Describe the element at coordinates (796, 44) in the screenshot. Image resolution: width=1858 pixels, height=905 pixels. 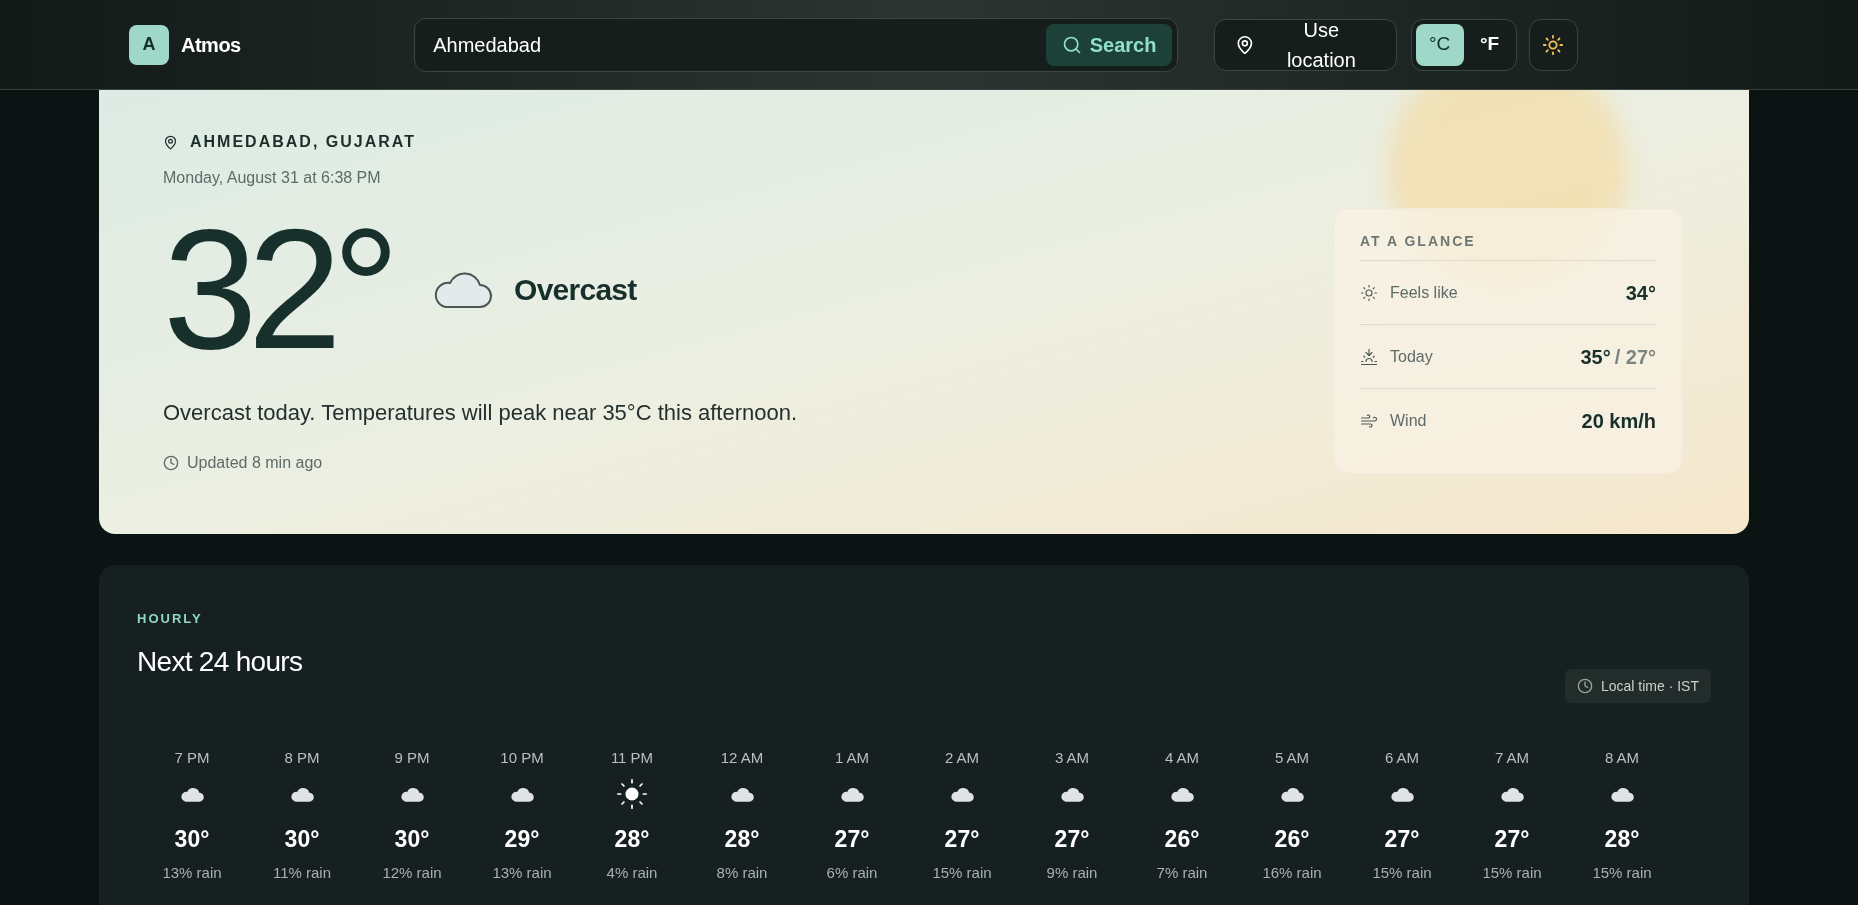
I see `search-field: Ahmedabad Search` at that location.